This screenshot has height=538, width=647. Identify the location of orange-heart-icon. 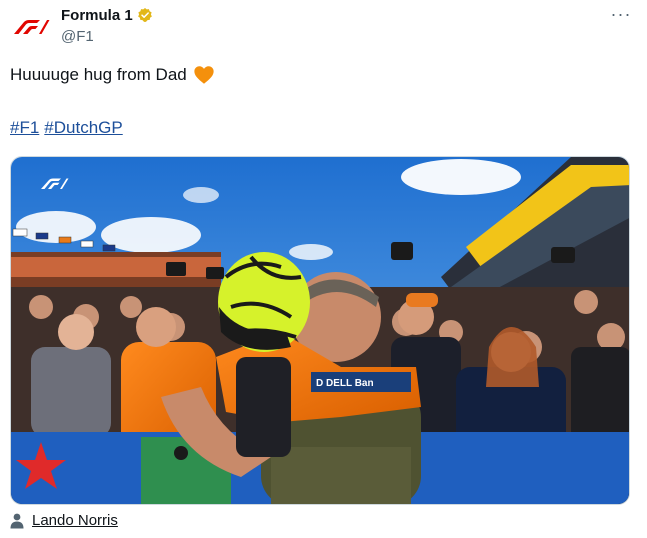
(204, 75).